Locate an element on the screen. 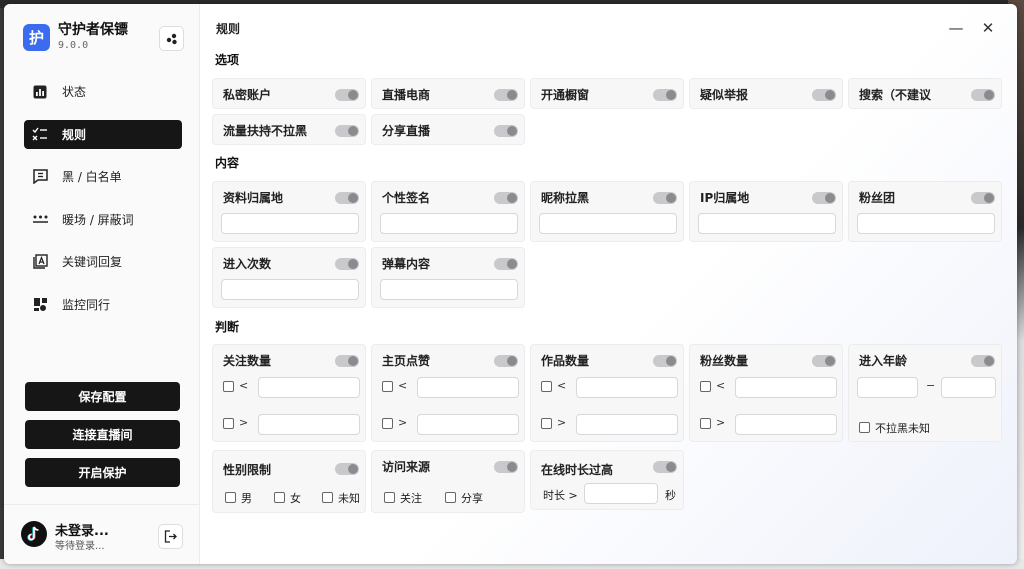 The image size is (1024, 569). app-logo: 护 is located at coordinates (36, 37).